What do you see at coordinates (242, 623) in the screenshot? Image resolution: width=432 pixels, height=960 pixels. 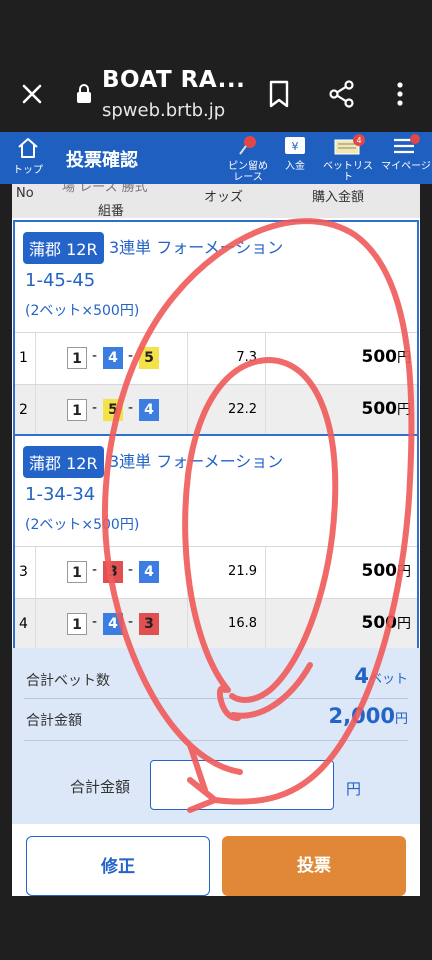 I see `odds-value: 16.8` at bounding box center [242, 623].